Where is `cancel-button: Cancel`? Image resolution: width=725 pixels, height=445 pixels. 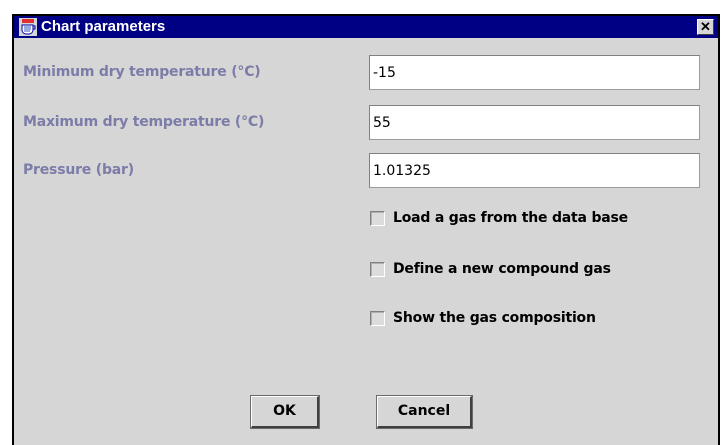 cancel-button: Cancel is located at coordinates (424, 412).